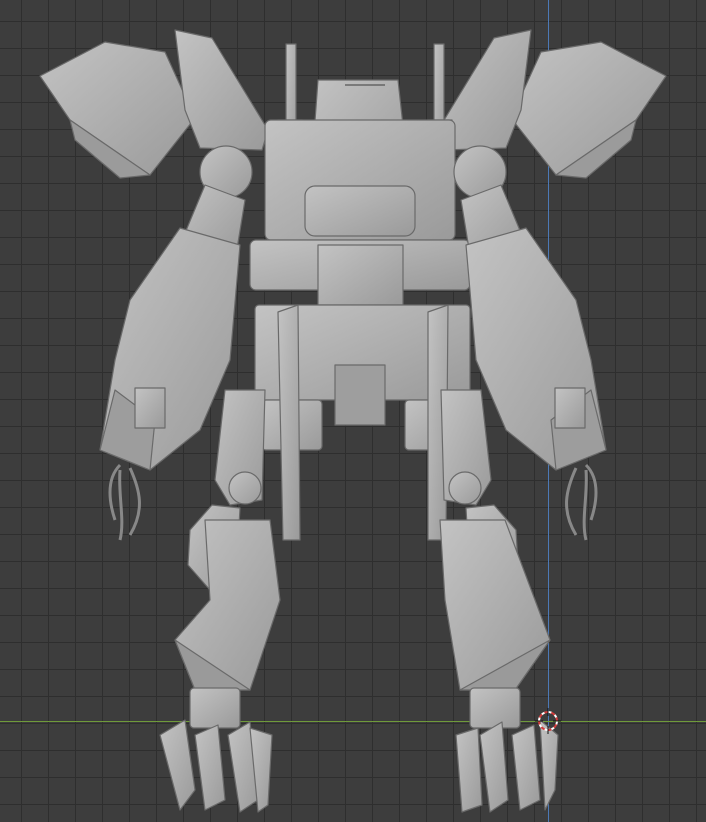 Image resolution: width=706 pixels, height=822 pixels. What do you see at coordinates (221, 90) in the screenshot?
I see `left-shoulder-fin` at bounding box center [221, 90].